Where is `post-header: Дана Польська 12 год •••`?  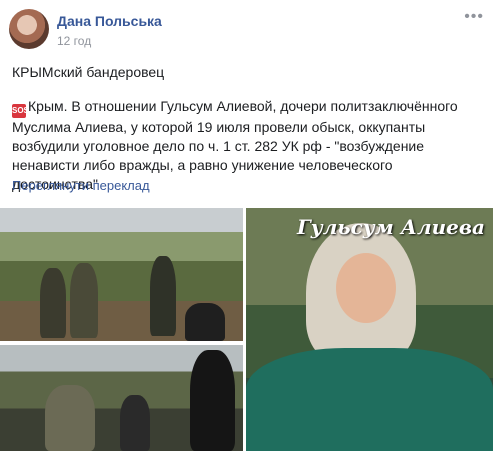 post-header: Дана Польська 12 год ••• is located at coordinates (246, 31).